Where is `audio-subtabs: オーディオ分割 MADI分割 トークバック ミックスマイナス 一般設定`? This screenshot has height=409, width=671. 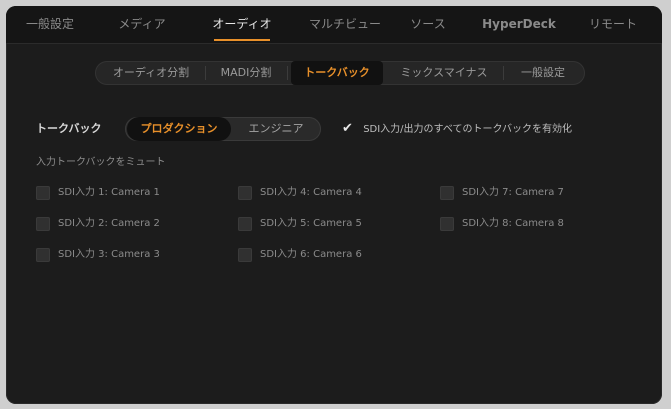
audio-subtabs: オーディオ分割 MADI分割 トークバック ミックスマイナス 一般設定 is located at coordinates (340, 73).